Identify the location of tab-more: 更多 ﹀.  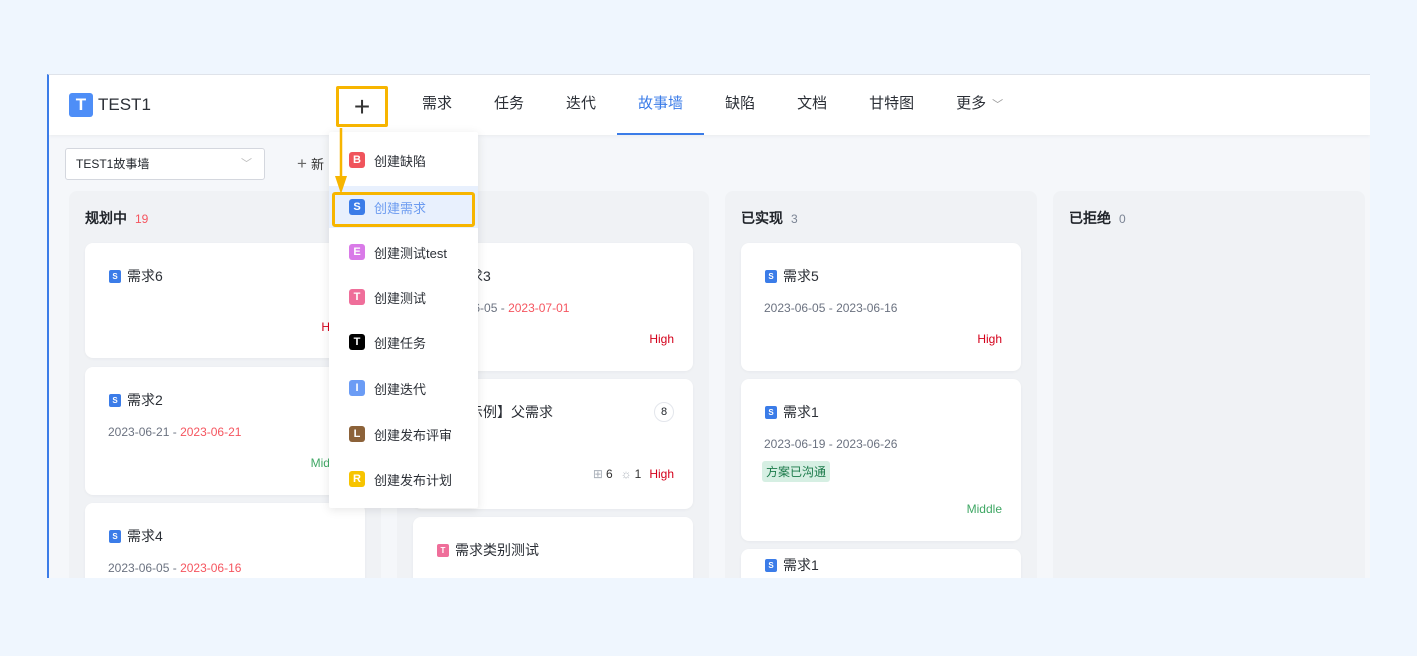
(979, 105).